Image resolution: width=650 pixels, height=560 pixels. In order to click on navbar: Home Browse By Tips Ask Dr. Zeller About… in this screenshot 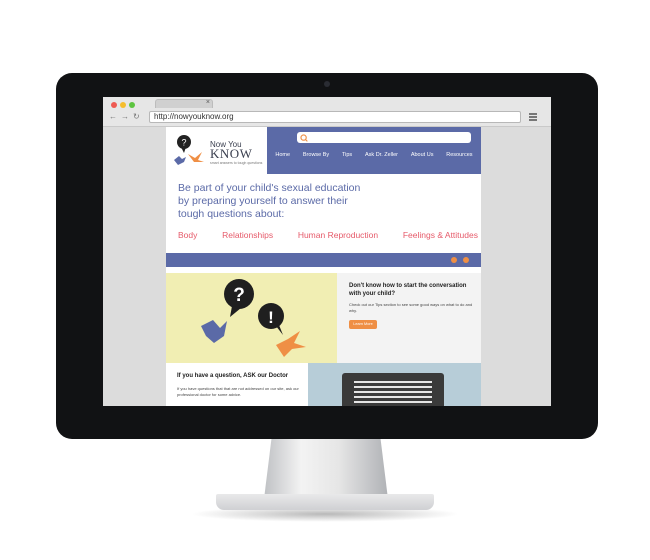, I will do `click(374, 150)`.